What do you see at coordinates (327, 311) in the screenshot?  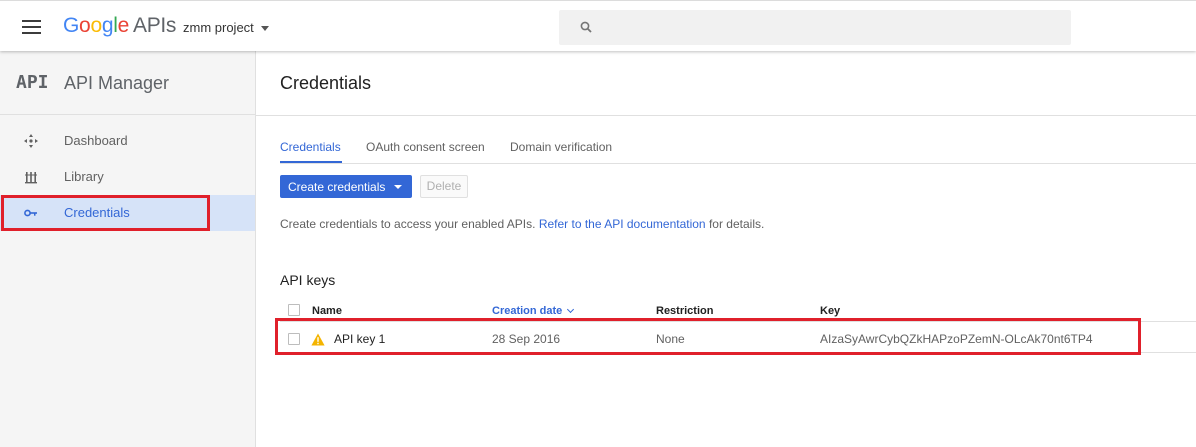 I see `column-header-name: Name` at bounding box center [327, 311].